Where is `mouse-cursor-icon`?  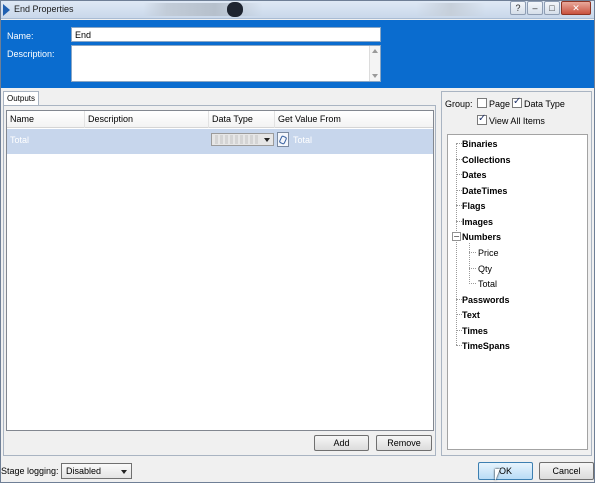 mouse-cursor-icon is located at coordinates (497, 475).